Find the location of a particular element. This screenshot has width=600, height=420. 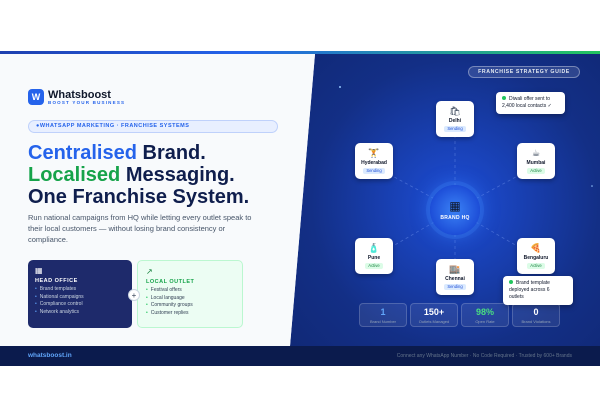

stat-open-rate: 98% Open Rate is located at coordinates (485, 315).